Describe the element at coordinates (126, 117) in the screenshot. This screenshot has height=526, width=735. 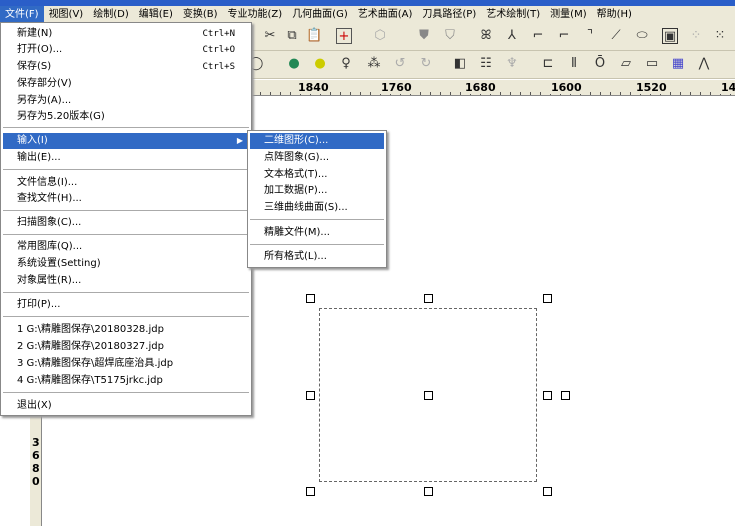
I see `menu-item-save-as-520: 另存为5.20版本(G)` at that location.